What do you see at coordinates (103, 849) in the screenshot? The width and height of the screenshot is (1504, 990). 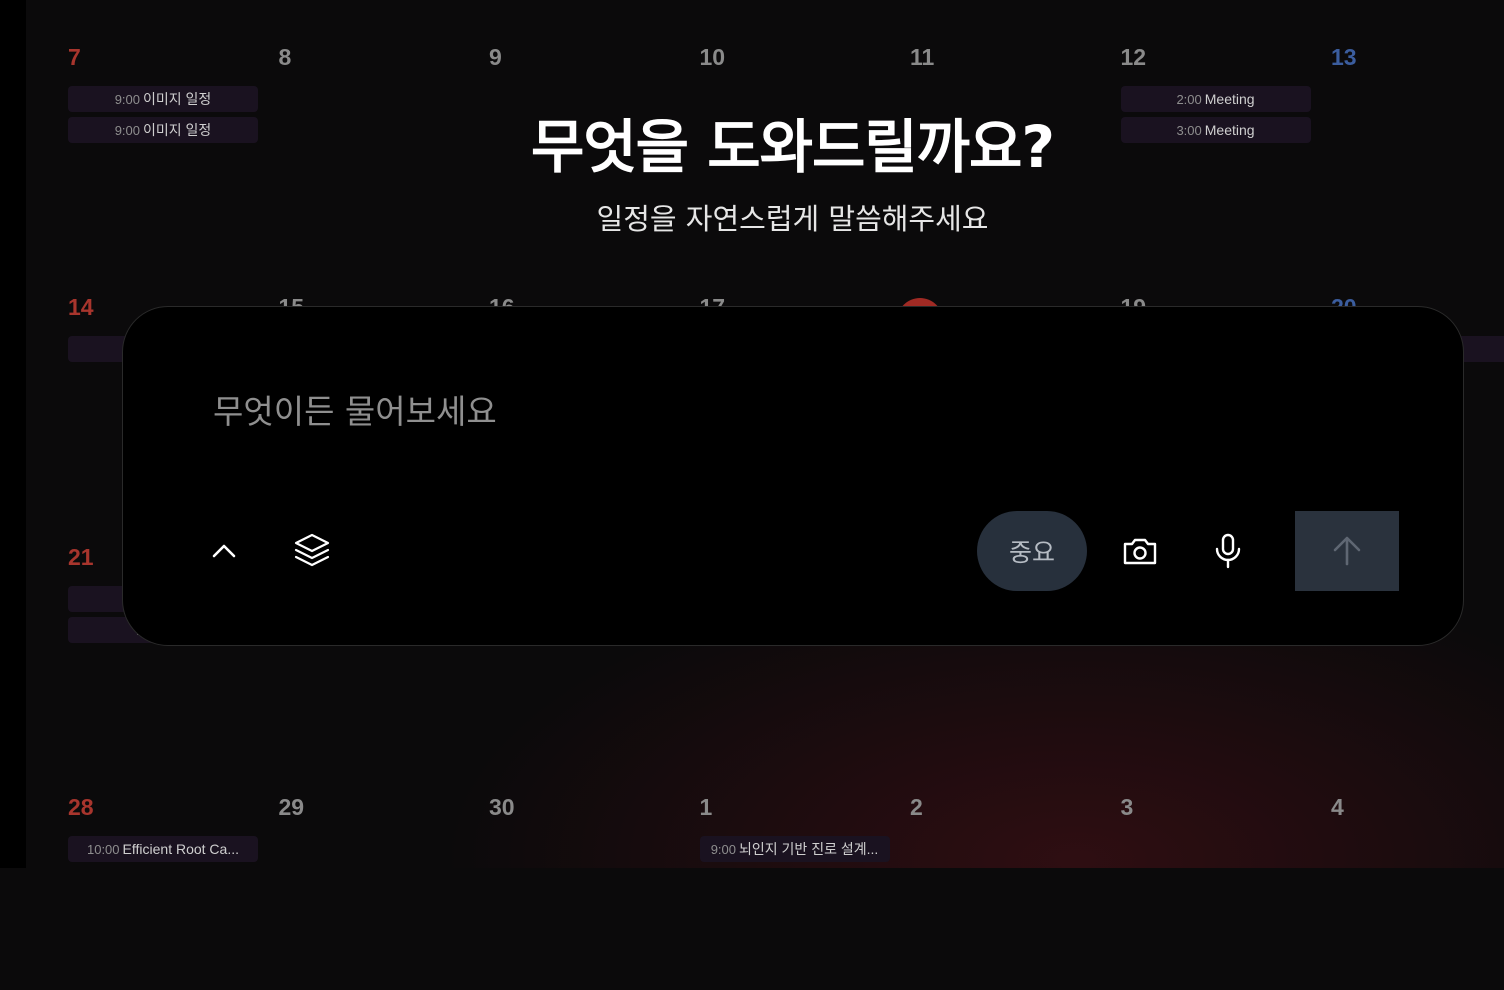 I see `event-time: 10:00` at bounding box center [103, 849].